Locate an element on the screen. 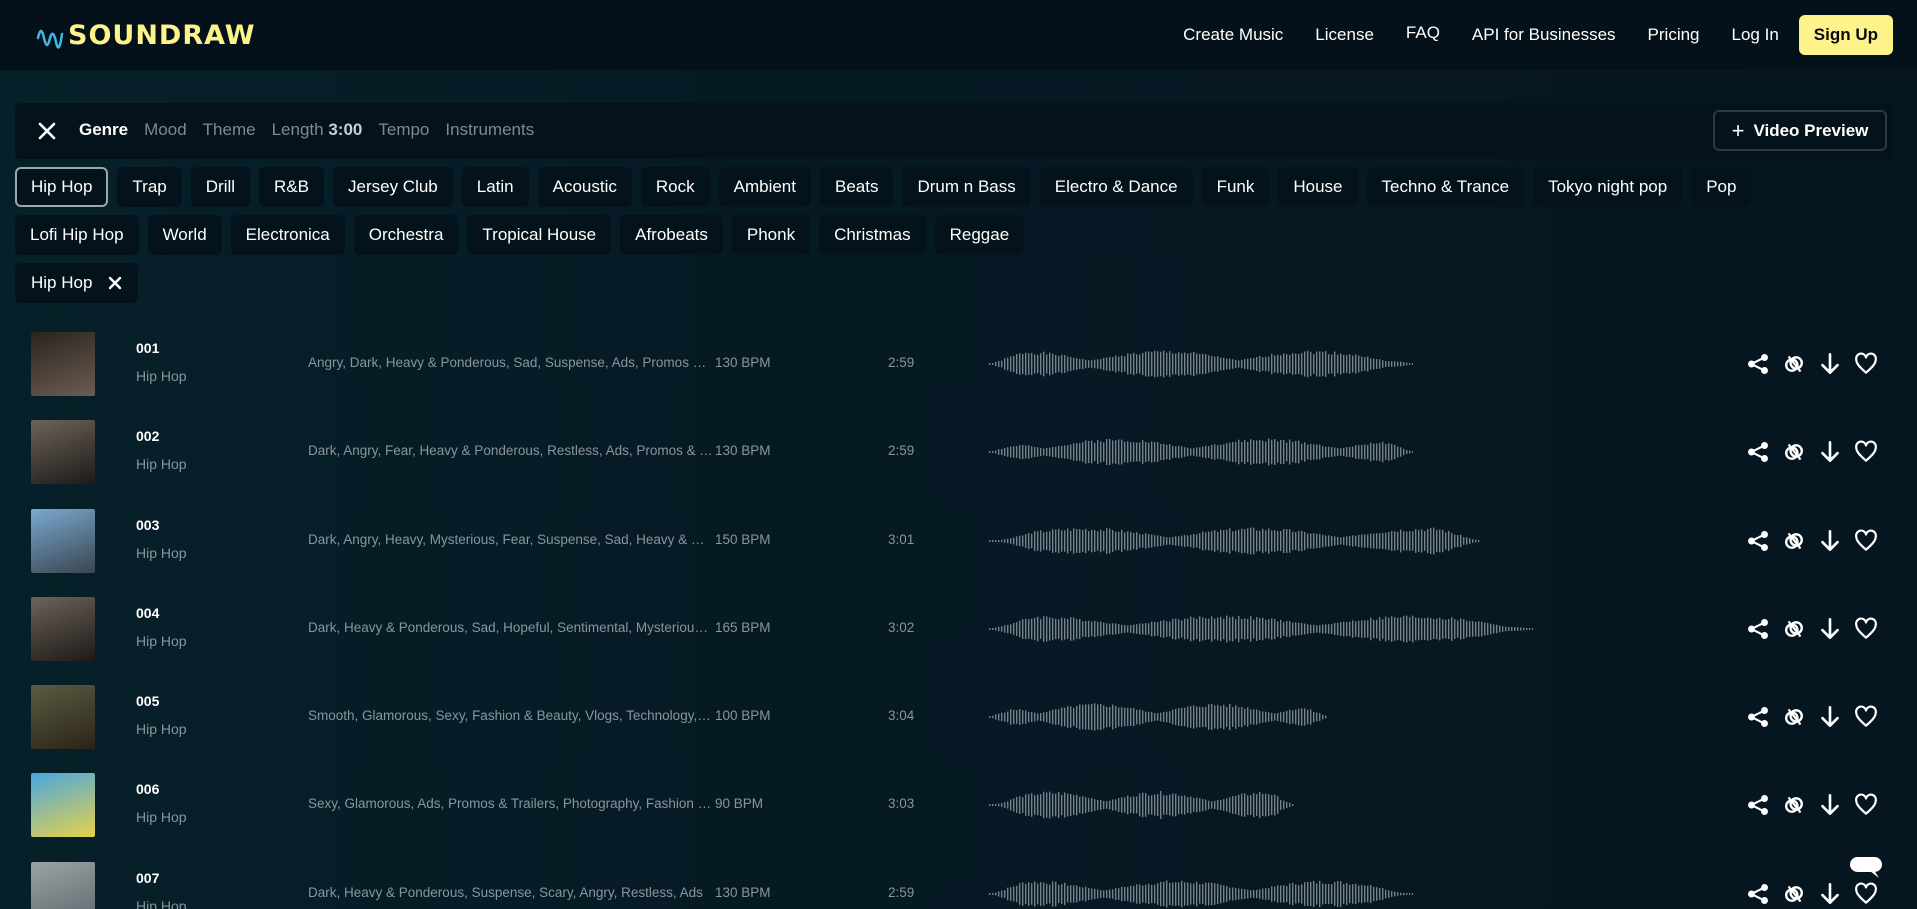 This screenshot has height=909, width=1917. track-actions is located at coordinates (1817, 364).